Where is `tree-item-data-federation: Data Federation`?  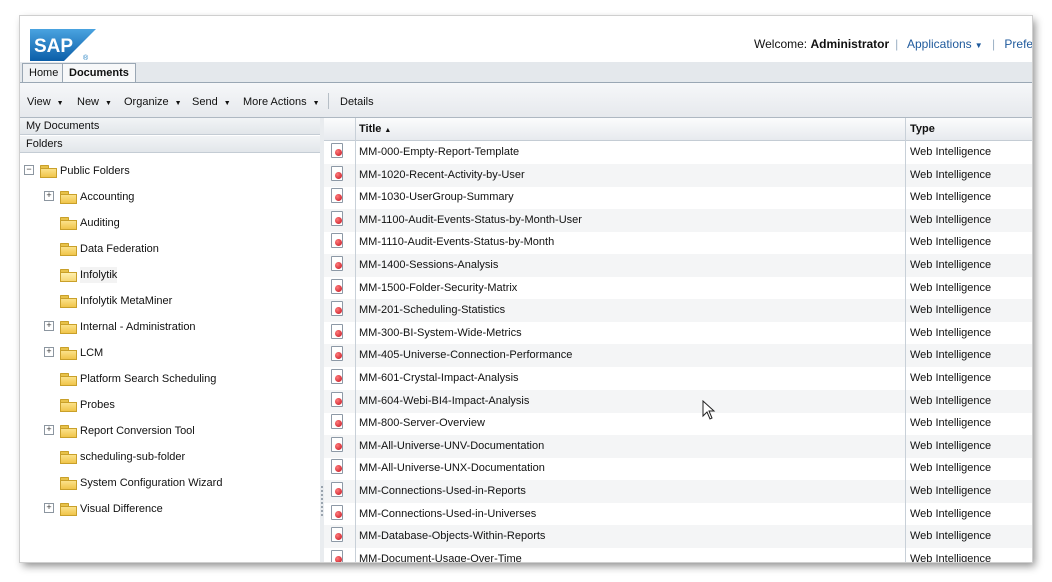 tree-item-data-federation: Data Federation is located at coordinates (170, 249).